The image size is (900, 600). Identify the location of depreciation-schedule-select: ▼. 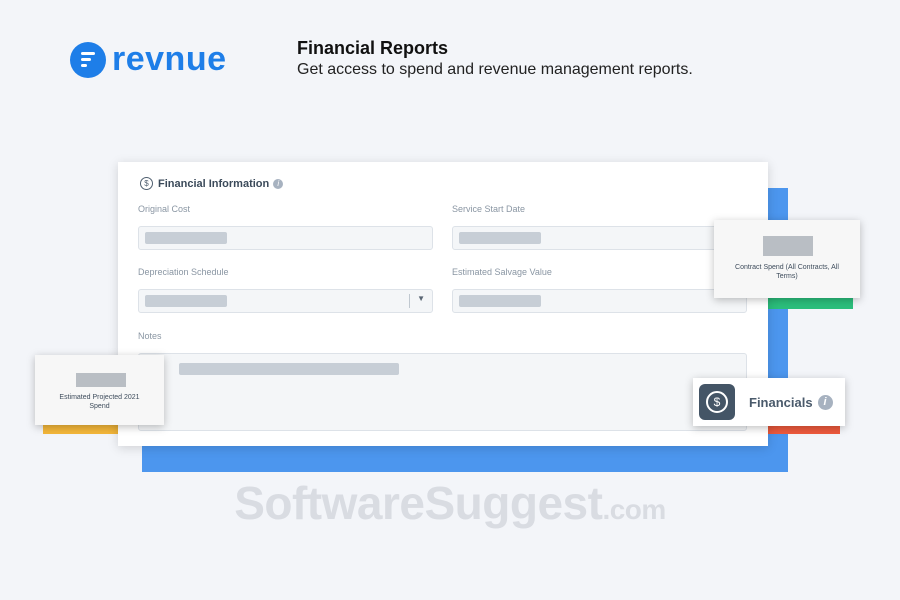
(285, 301).